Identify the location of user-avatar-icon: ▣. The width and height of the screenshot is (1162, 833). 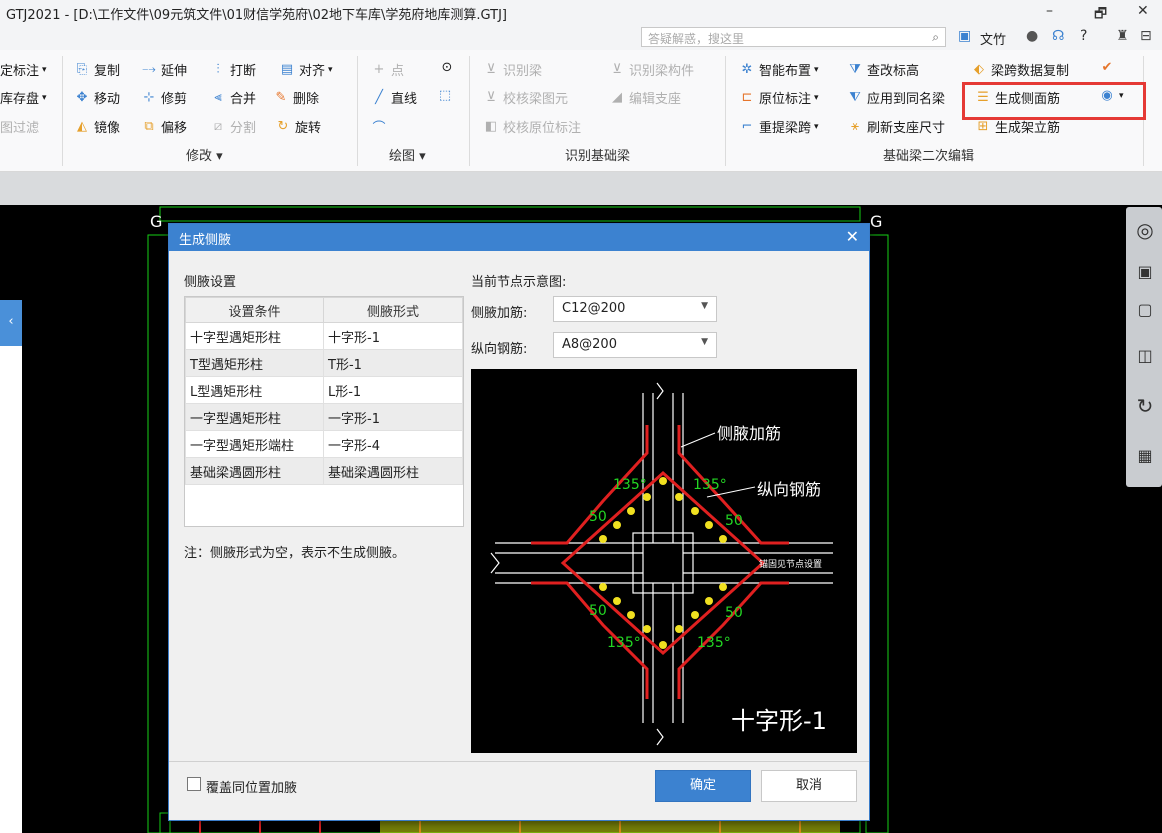
(964, 36).